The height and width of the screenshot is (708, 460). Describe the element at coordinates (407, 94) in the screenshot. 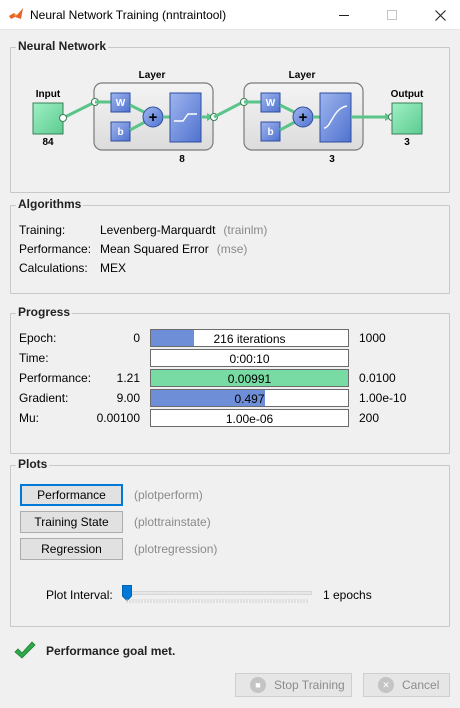

I see `output-label: Output` at that location.